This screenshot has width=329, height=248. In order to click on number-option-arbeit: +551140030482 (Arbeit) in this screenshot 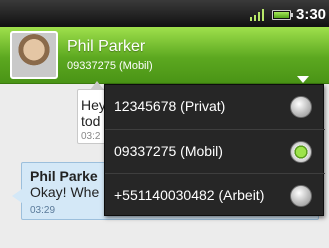, I will do `click(215, 195)`.